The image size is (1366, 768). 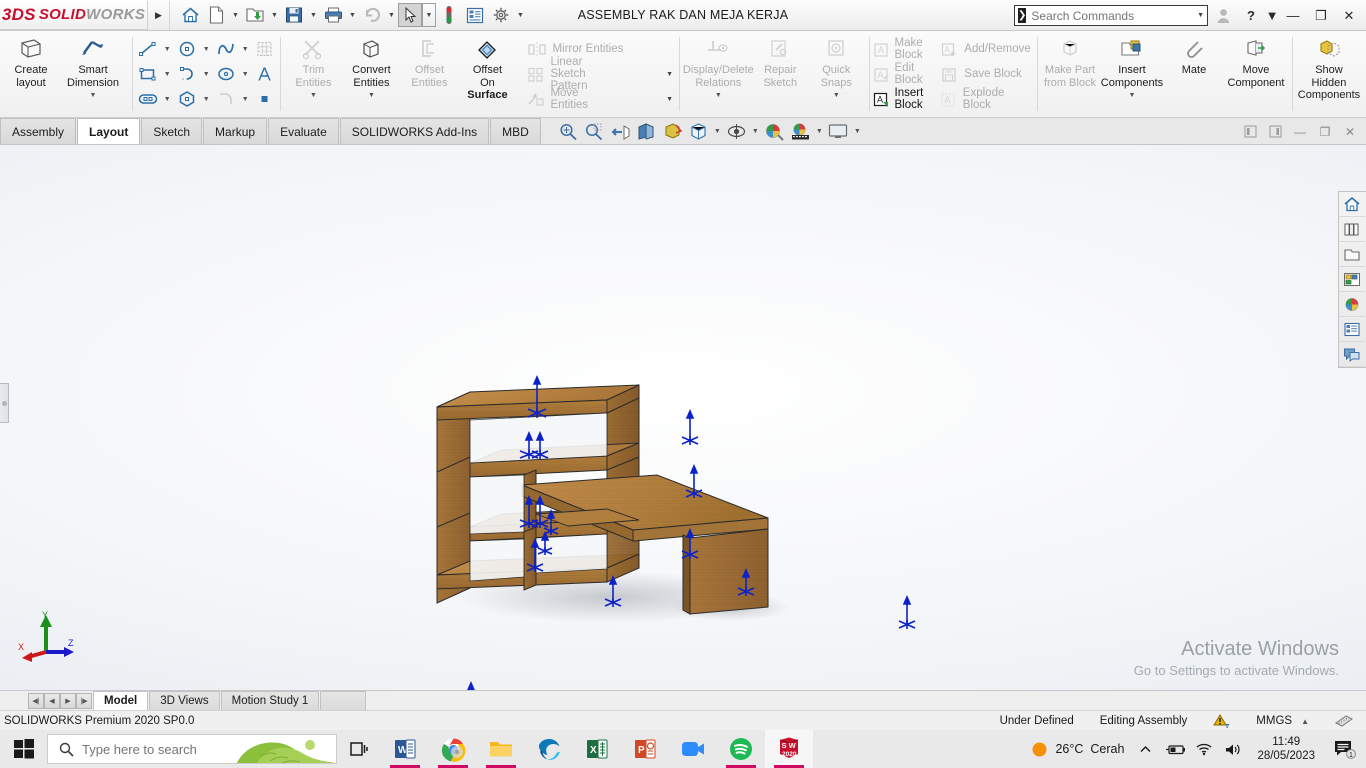 I want to click on tab-sketch: Sketch, so click(x=172, y=131).